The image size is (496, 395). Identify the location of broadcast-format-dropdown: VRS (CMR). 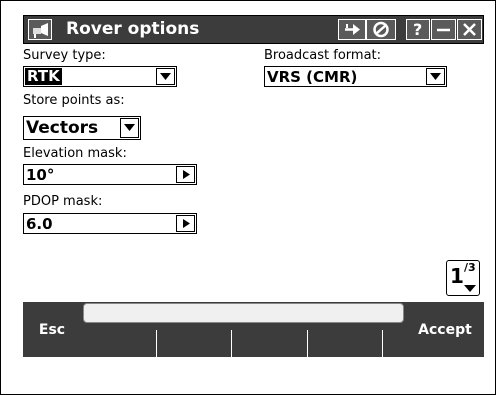
(355, 76).